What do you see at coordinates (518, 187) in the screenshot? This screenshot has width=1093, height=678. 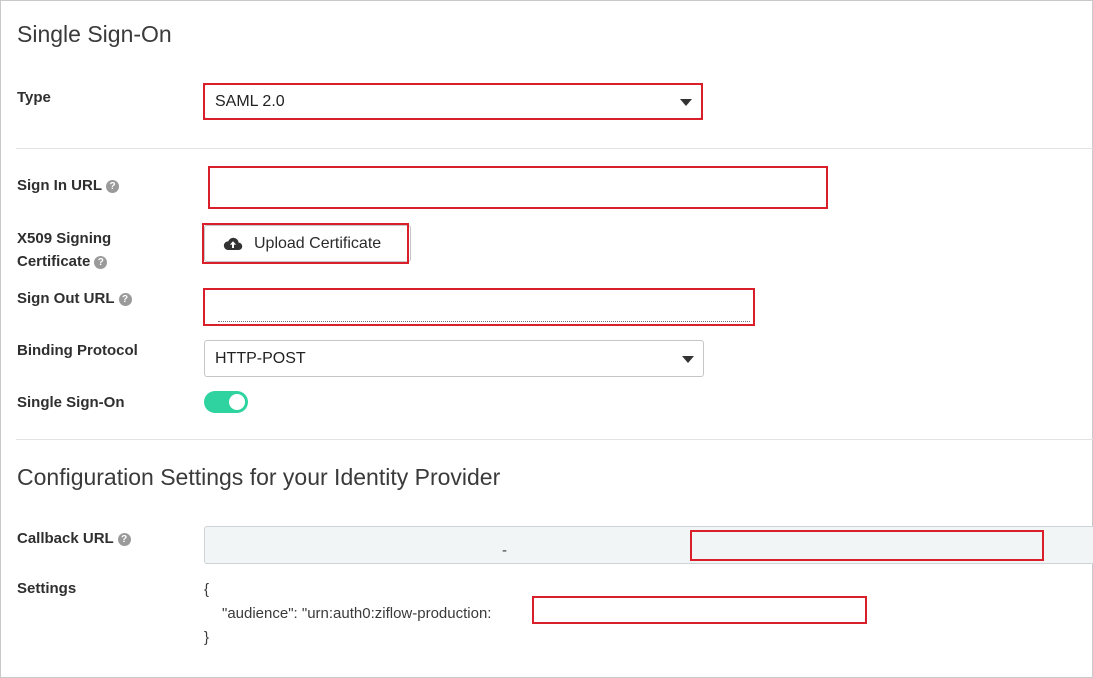 I see `highlight-sign-in-url` at bounding box center [518, 187].